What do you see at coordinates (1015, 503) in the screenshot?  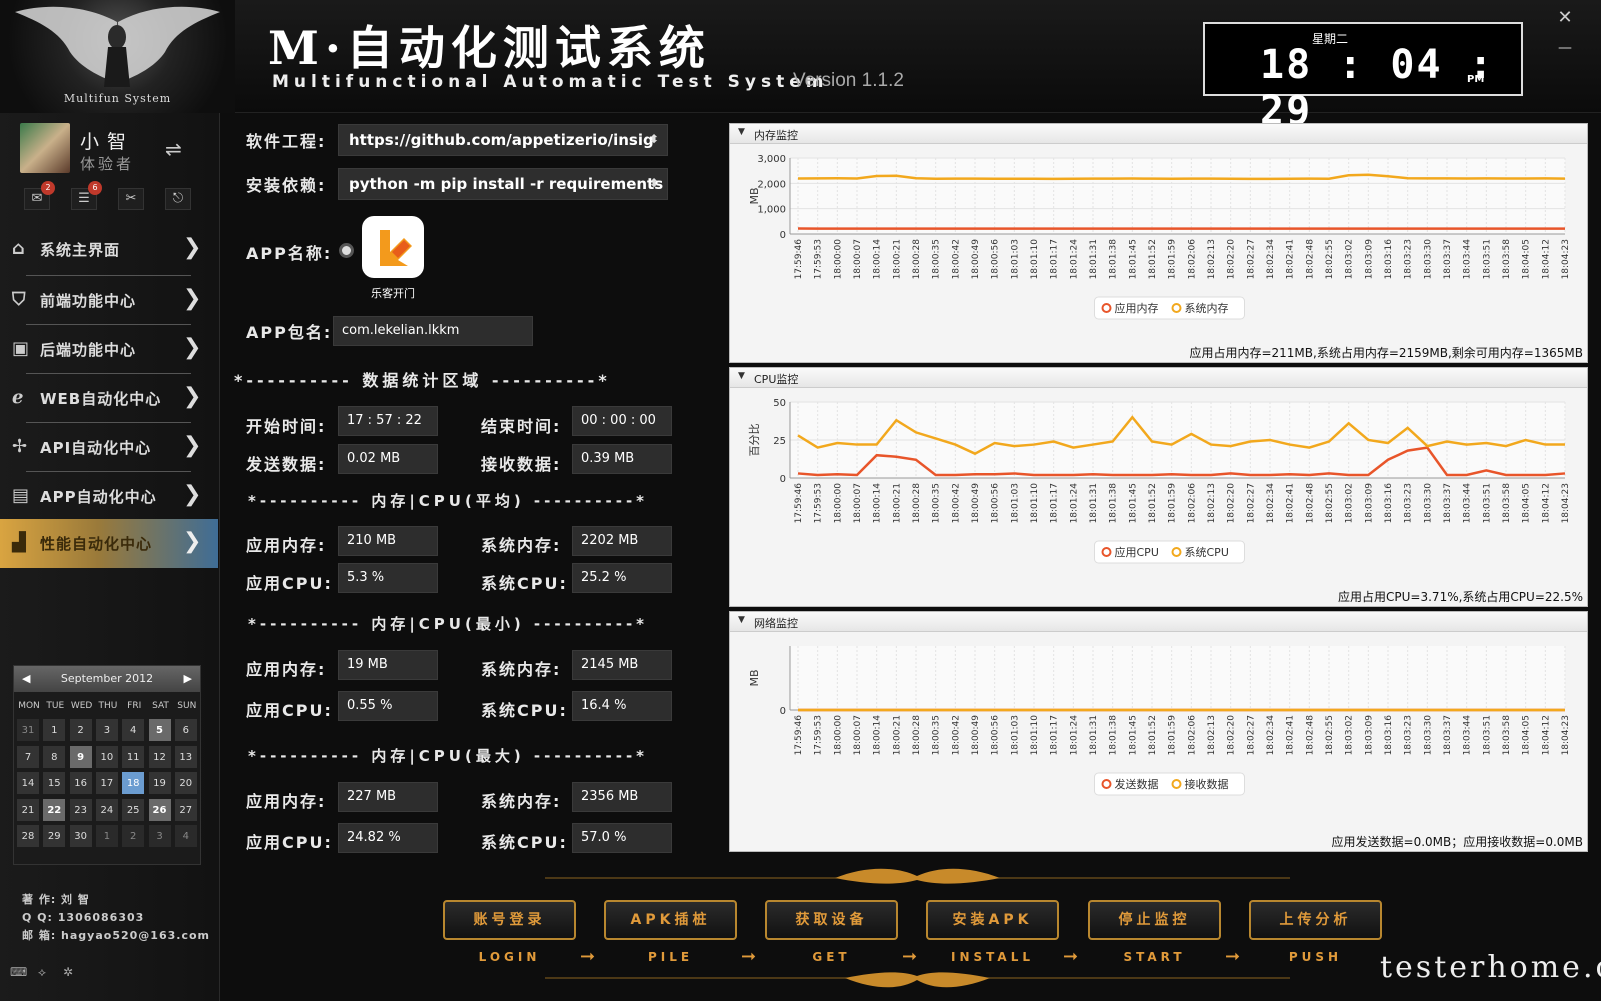 I see `x-tick-label: 18:01:03` at bounding box center [1015, 503].